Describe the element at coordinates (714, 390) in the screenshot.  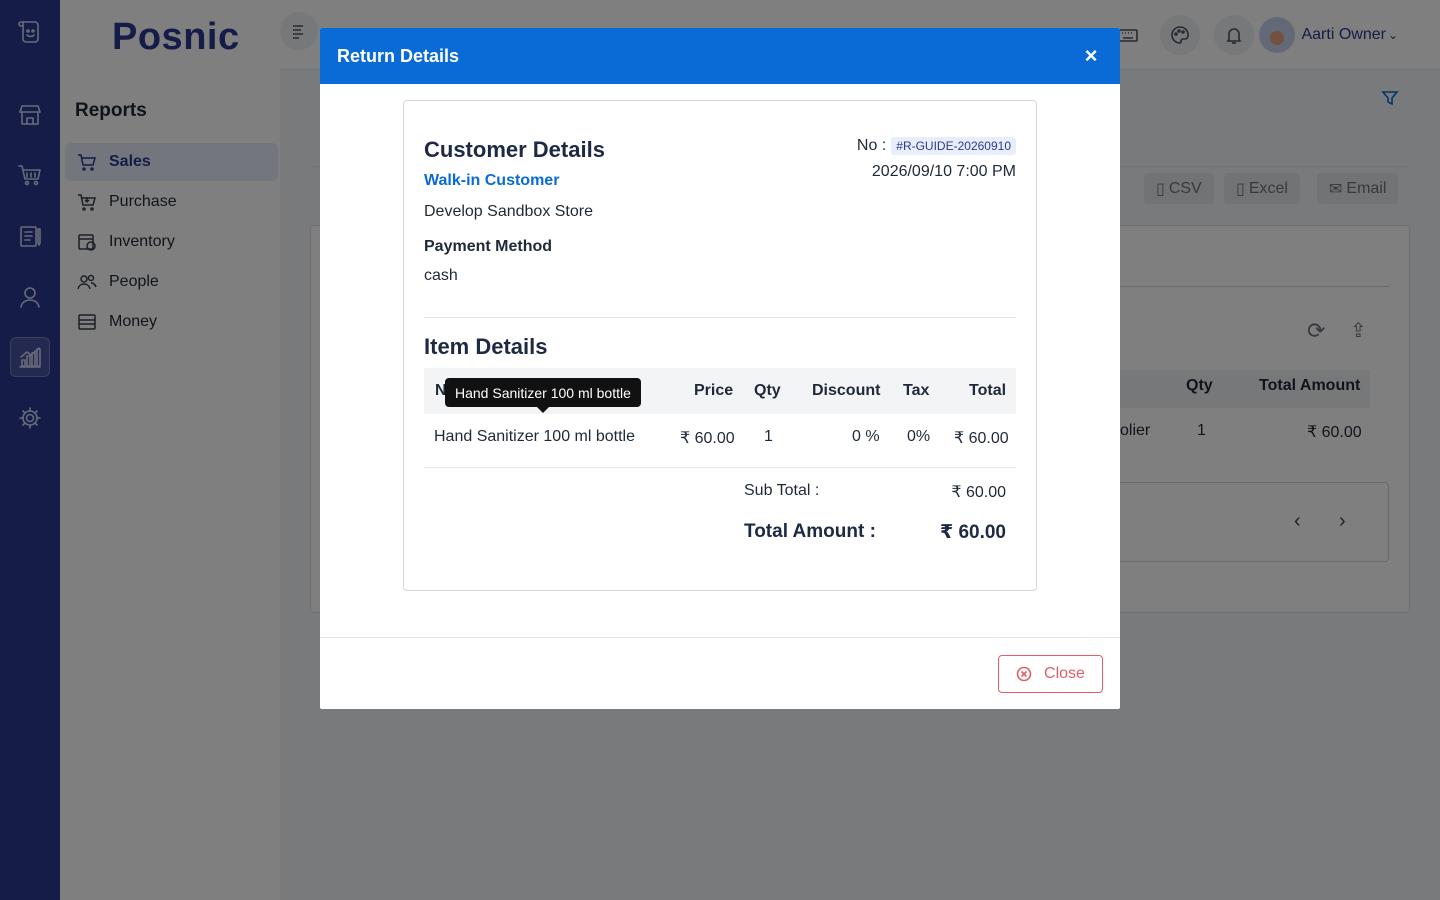
I see `column-price: Price` at that location.